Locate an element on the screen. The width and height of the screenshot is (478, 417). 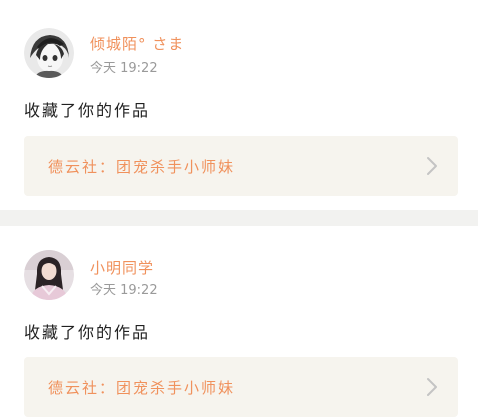
anime-avatar-icon is located at coordinates (49, 53).